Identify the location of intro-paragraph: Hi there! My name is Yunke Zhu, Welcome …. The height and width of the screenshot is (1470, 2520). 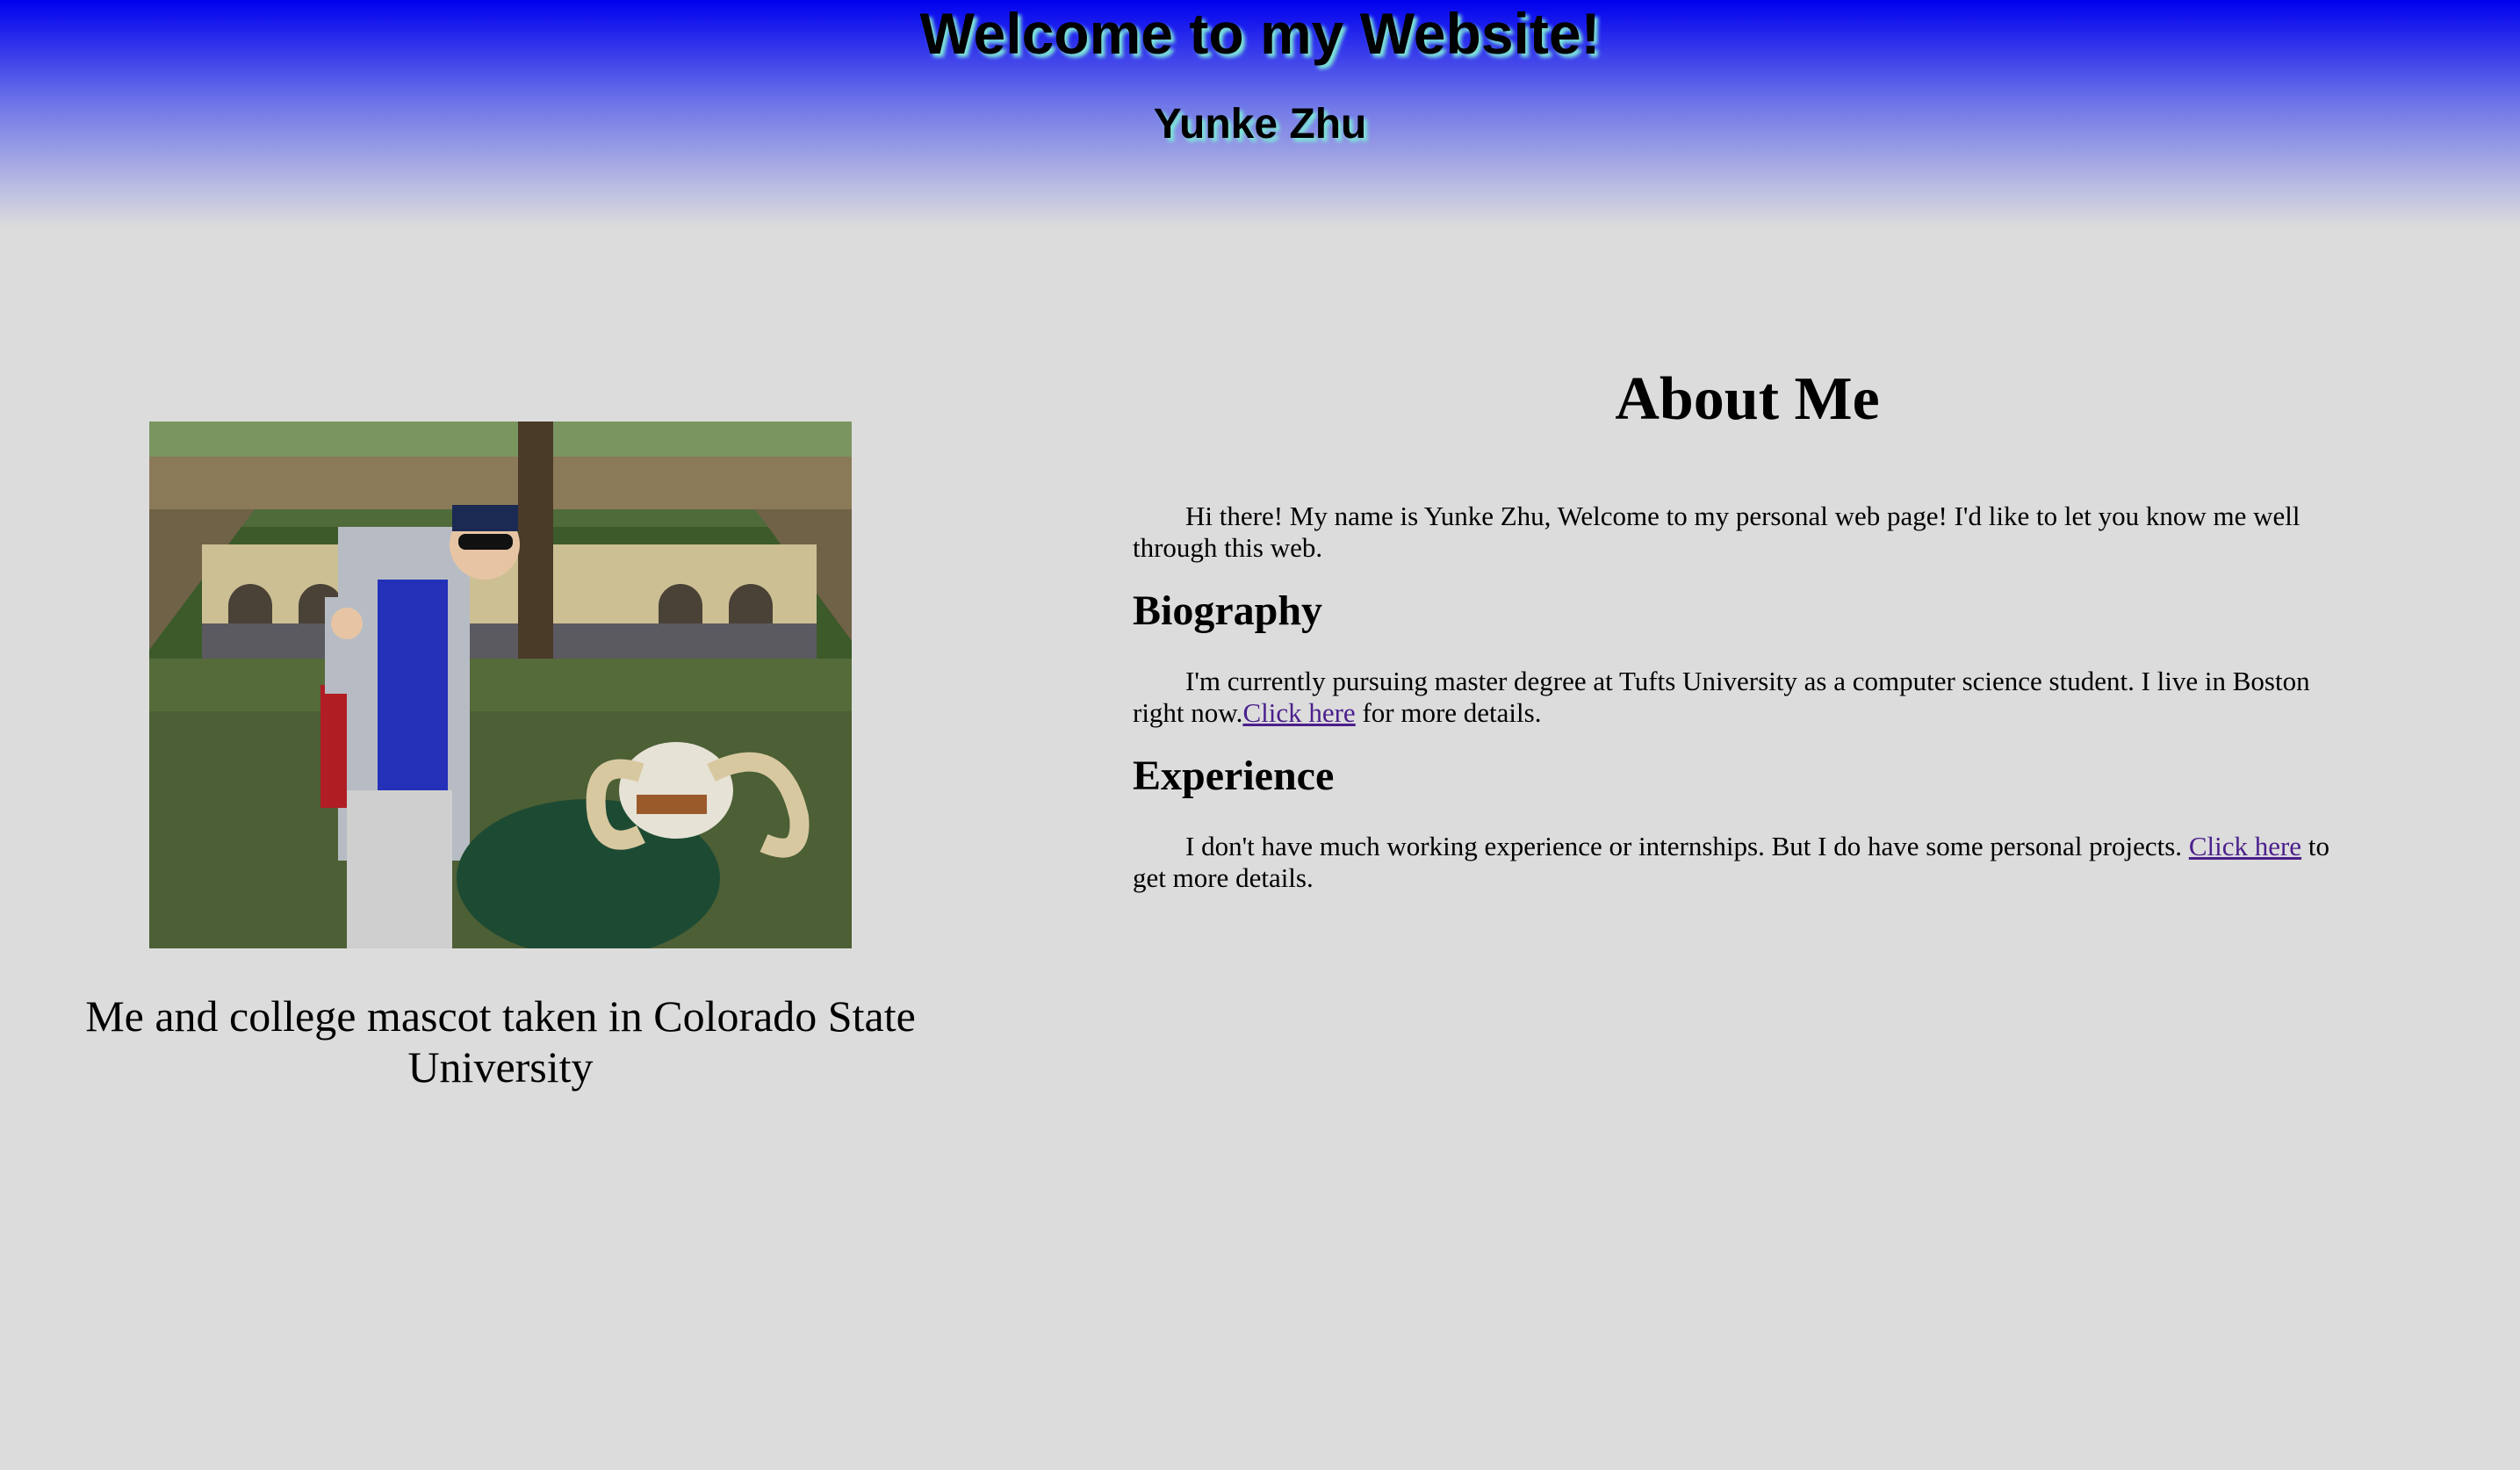
(1716, 532).